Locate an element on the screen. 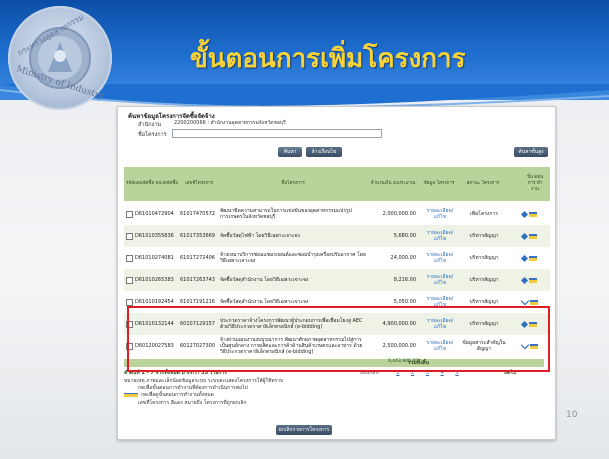 Image resolution: width=609 pixels, height=459 pixels. row-project-no: 61017263743 is located at coordinates (199, 280).